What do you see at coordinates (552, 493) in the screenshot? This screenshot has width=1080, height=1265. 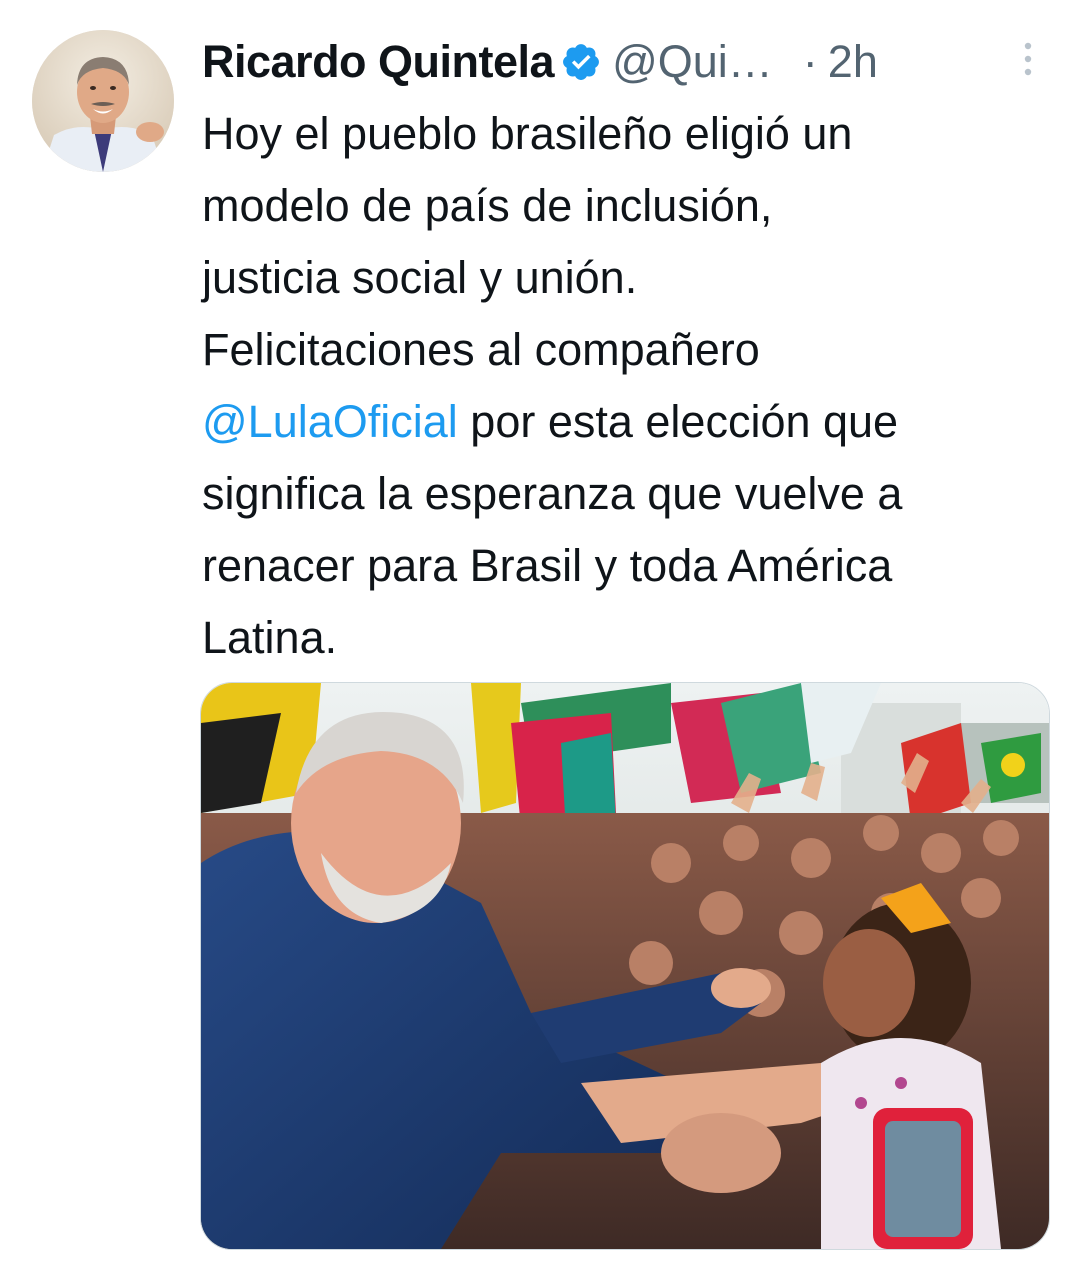 I see `tweet-text-line: significa la esperanza que vuelve a` at bounding box center [552, 493].